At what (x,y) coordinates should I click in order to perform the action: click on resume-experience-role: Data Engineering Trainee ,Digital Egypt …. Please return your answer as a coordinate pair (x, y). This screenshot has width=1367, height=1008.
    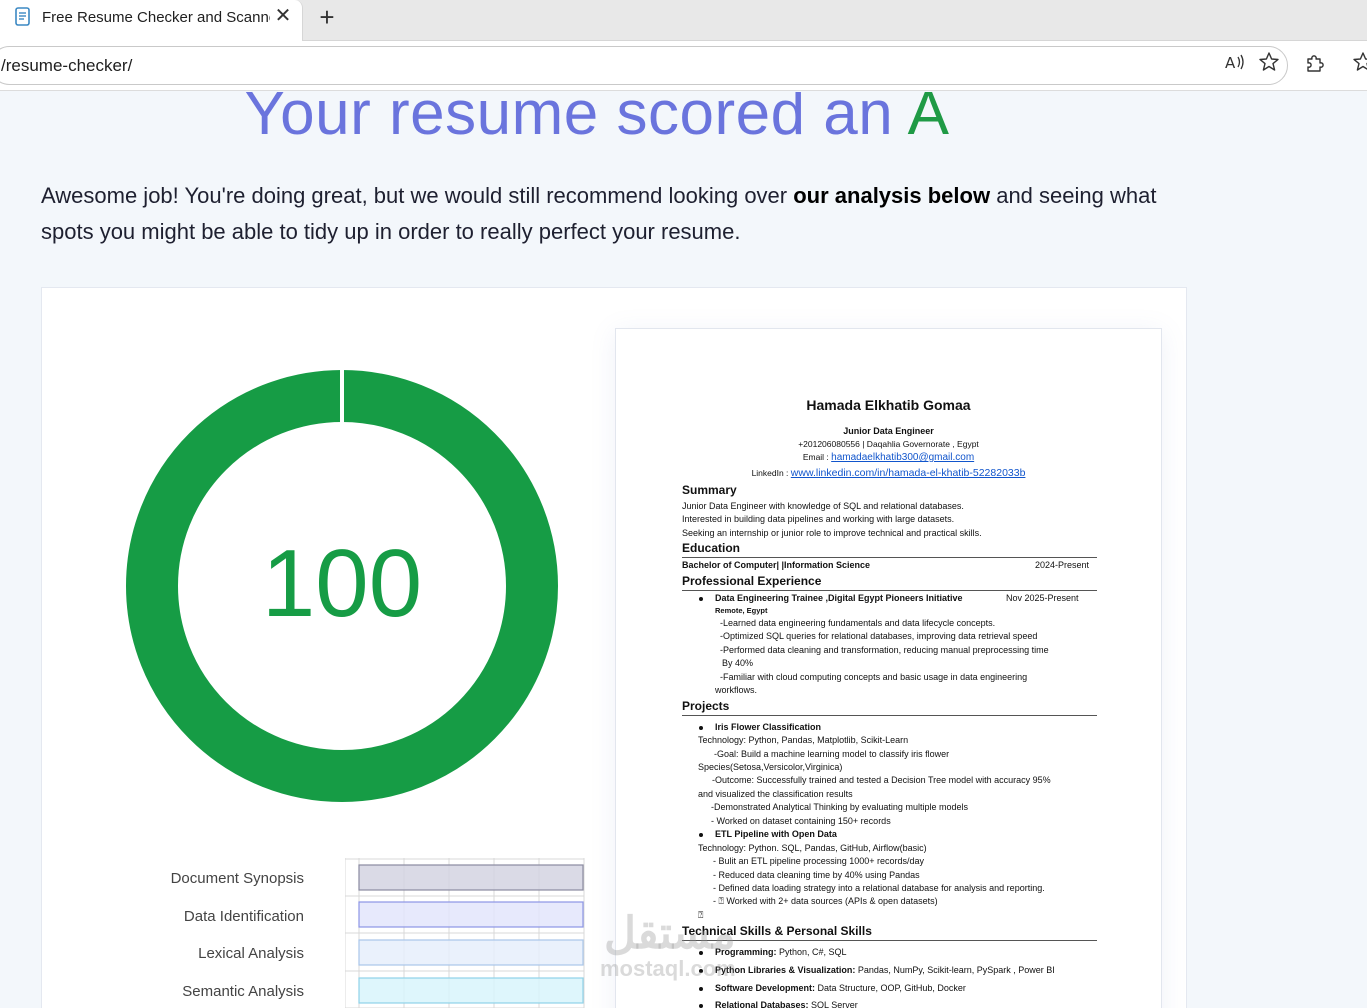
    Looking at the image, I should click on (839, 598).